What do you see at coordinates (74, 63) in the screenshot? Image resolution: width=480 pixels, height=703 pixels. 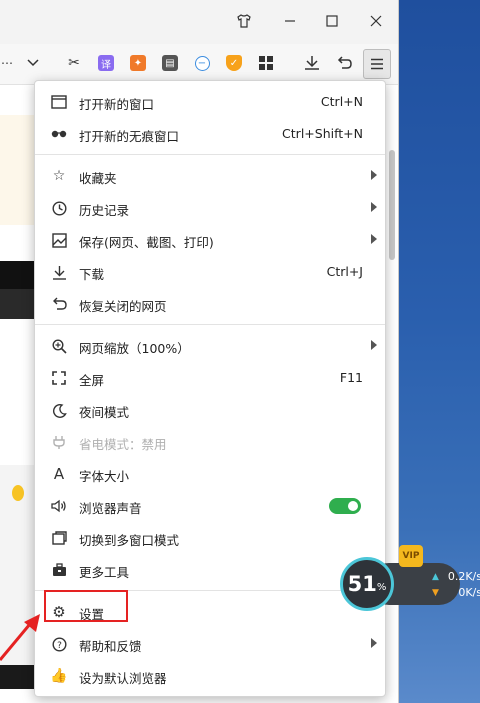 I see `scissors-icon: ✂` at bounding box center [74, 63].